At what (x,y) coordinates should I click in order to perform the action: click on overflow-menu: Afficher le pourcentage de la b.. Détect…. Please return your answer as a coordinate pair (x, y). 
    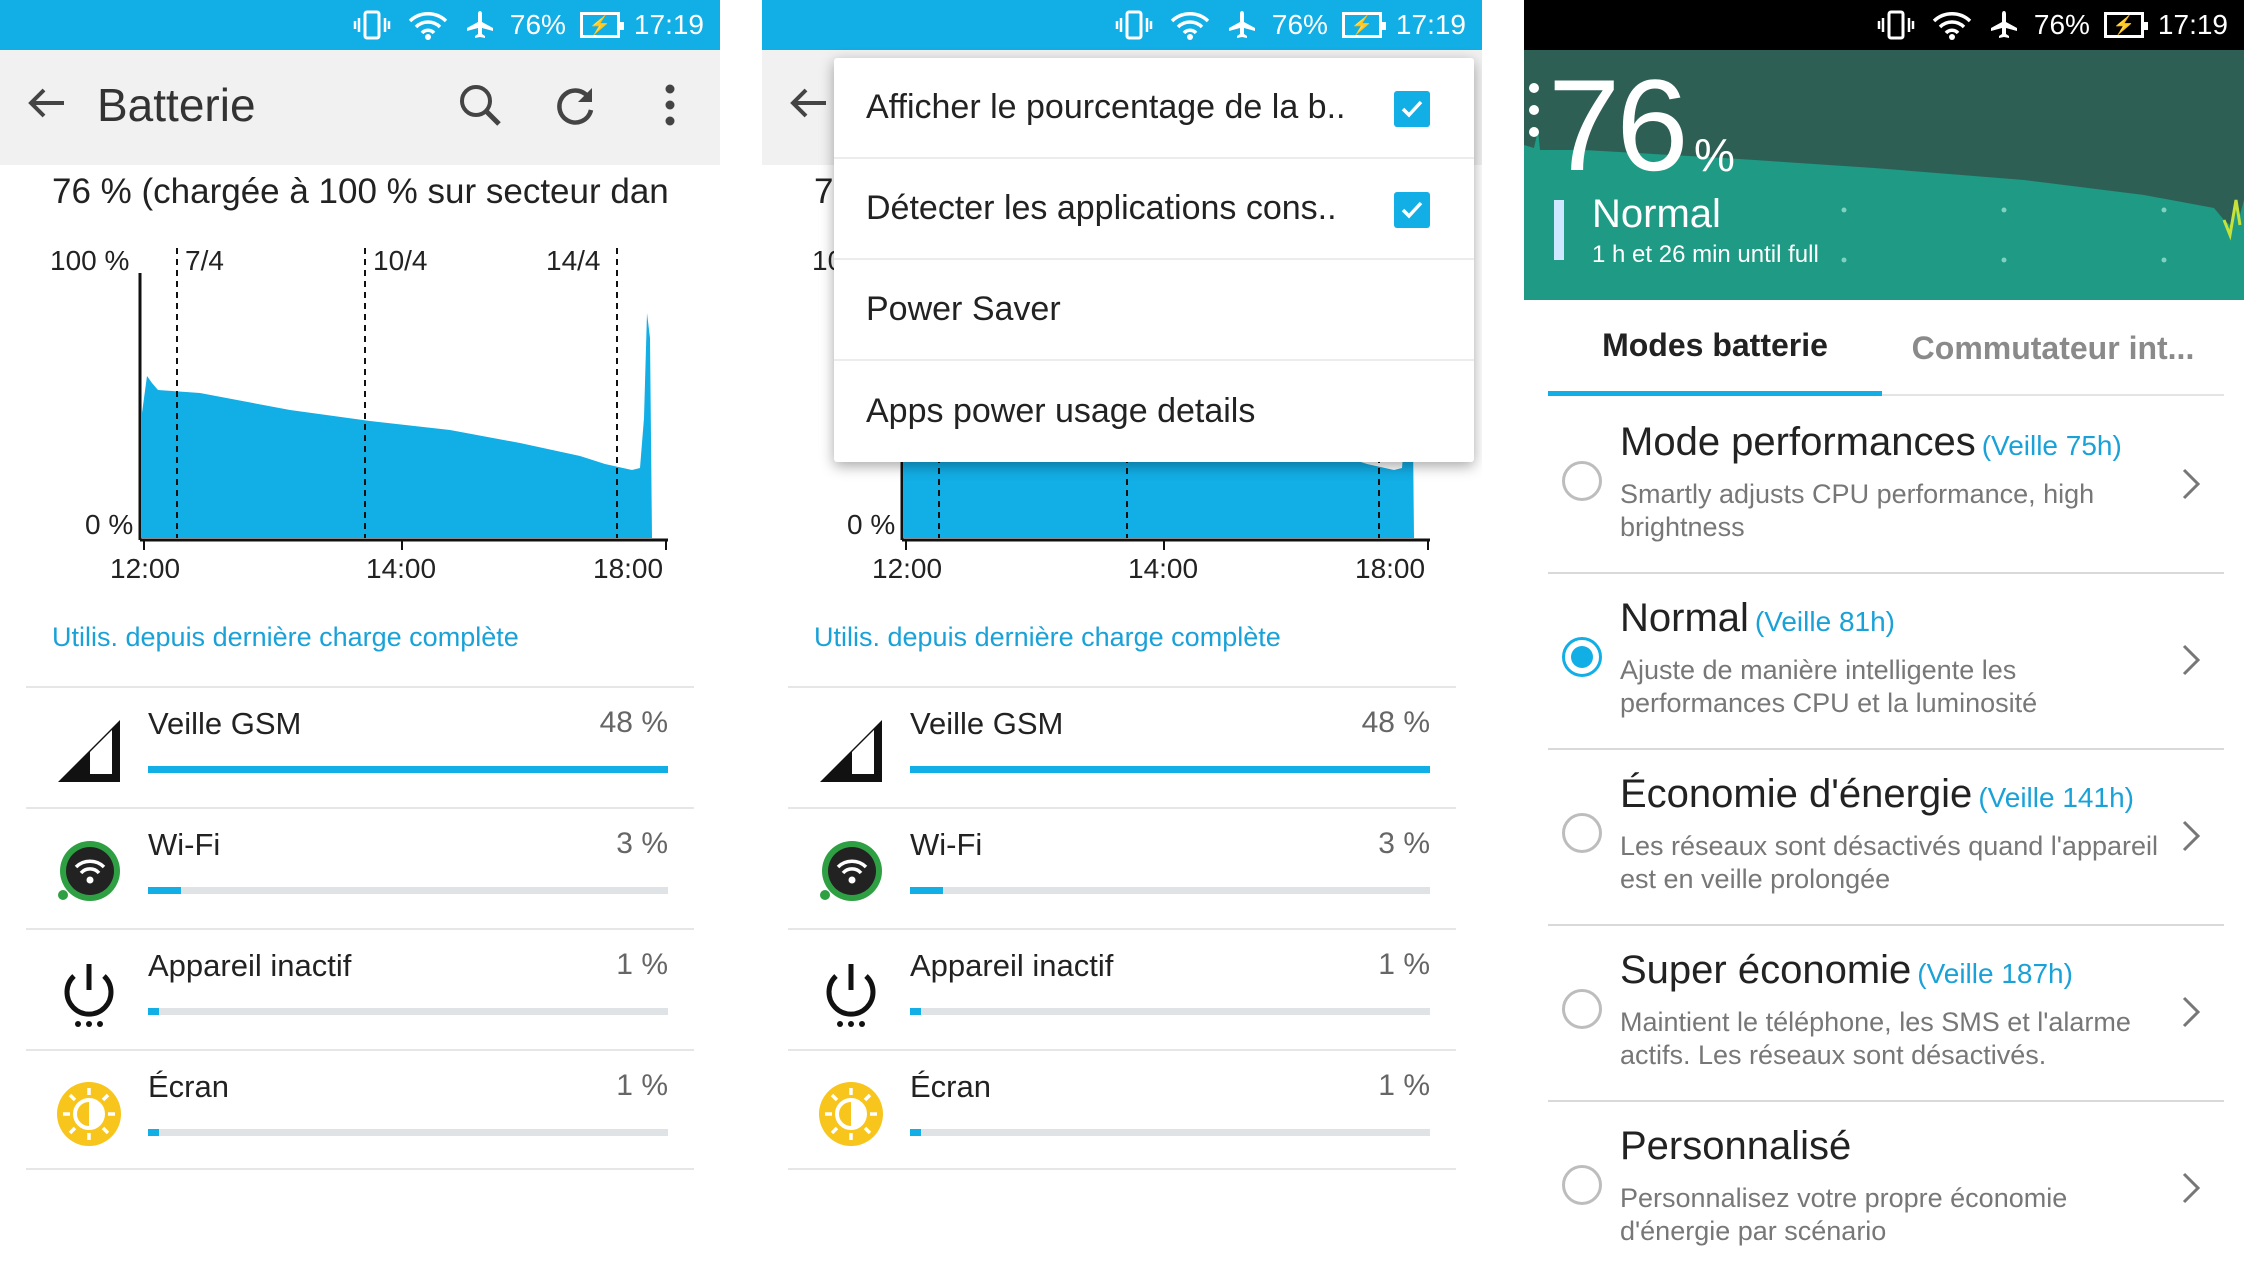
    Looking at the image, I should click on (1154, 260).